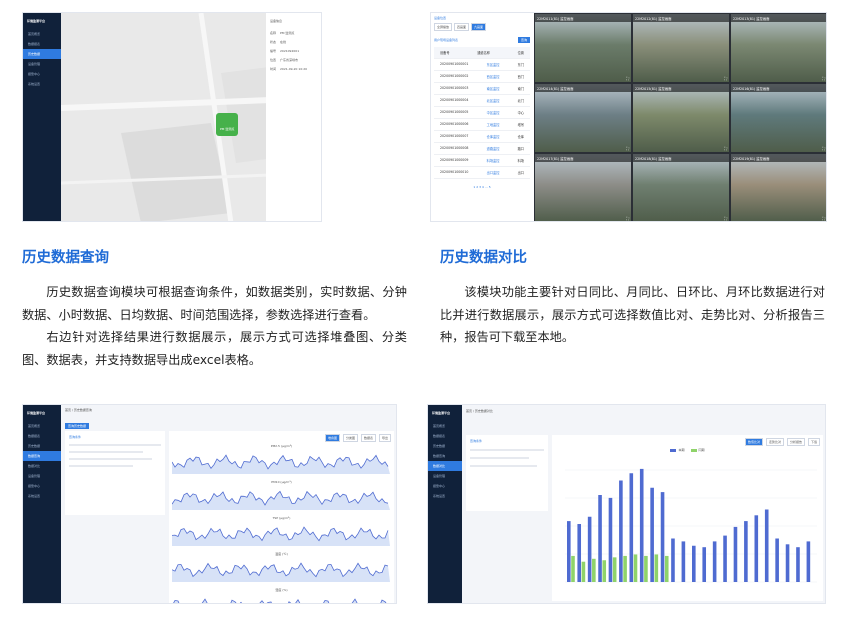  I want to click on view-option: 分析报告, so click(795, 442).